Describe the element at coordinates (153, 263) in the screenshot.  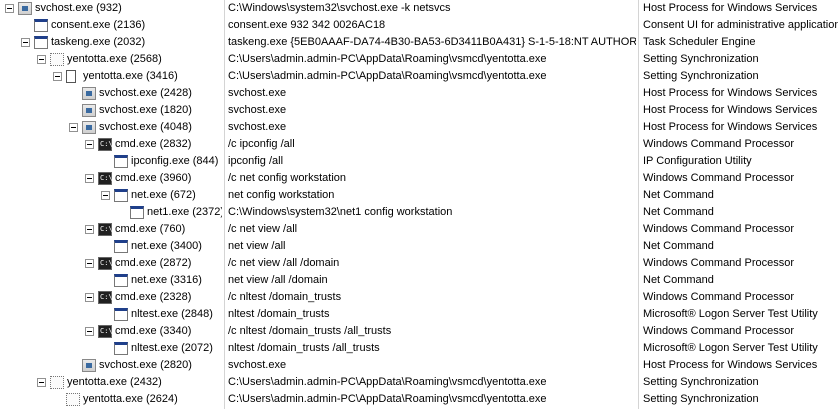
I see `process-name: cmd.exe (2872)` at that location.